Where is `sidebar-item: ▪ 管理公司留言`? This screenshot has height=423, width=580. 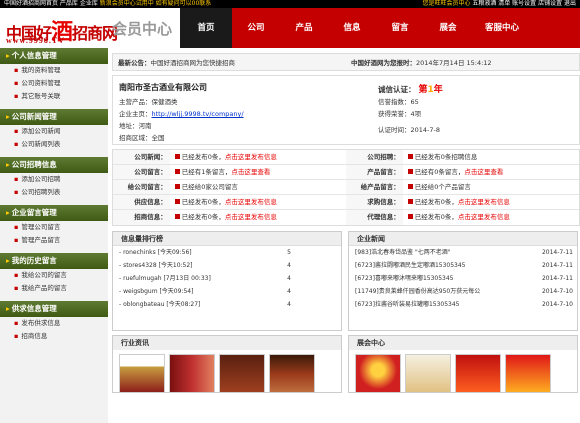 sidebar-item: ▪ 管理公司留言 is located at coordinates (54, 227).